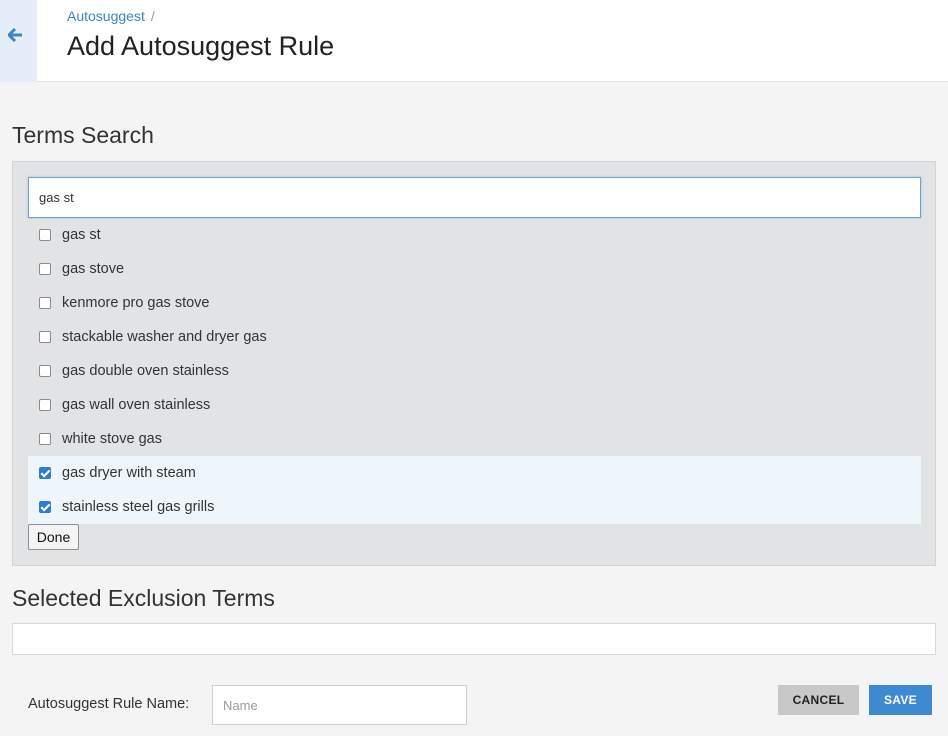  I want to click on term-option-label: gas wall oven stainless, so click(136, 405).